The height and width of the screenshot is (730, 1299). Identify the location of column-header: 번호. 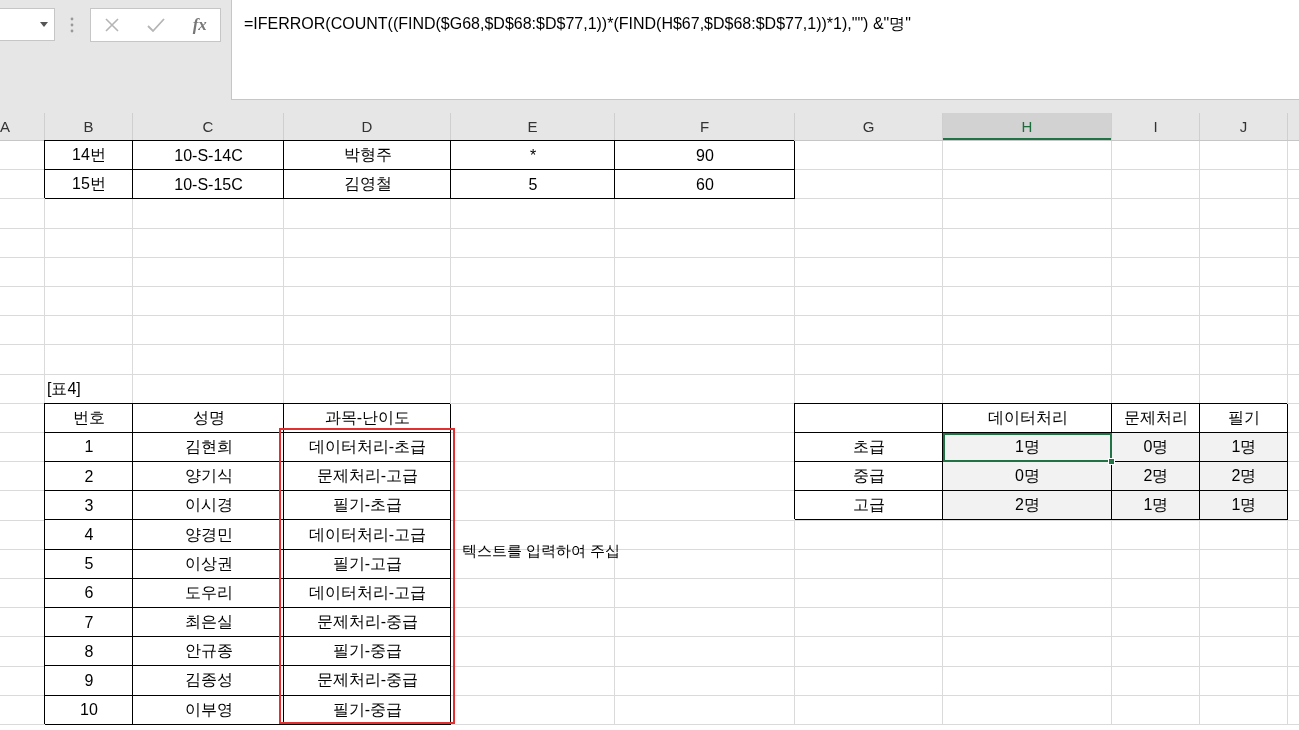
(89, 418).